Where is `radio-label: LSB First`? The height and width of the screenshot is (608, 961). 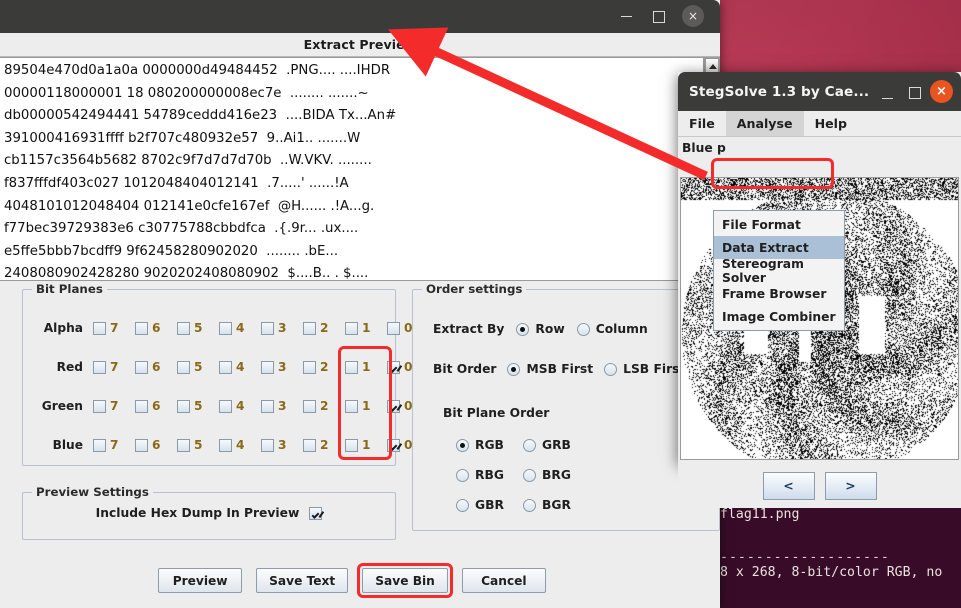
radio-label: LSB First is located at coordinates (654, 369).